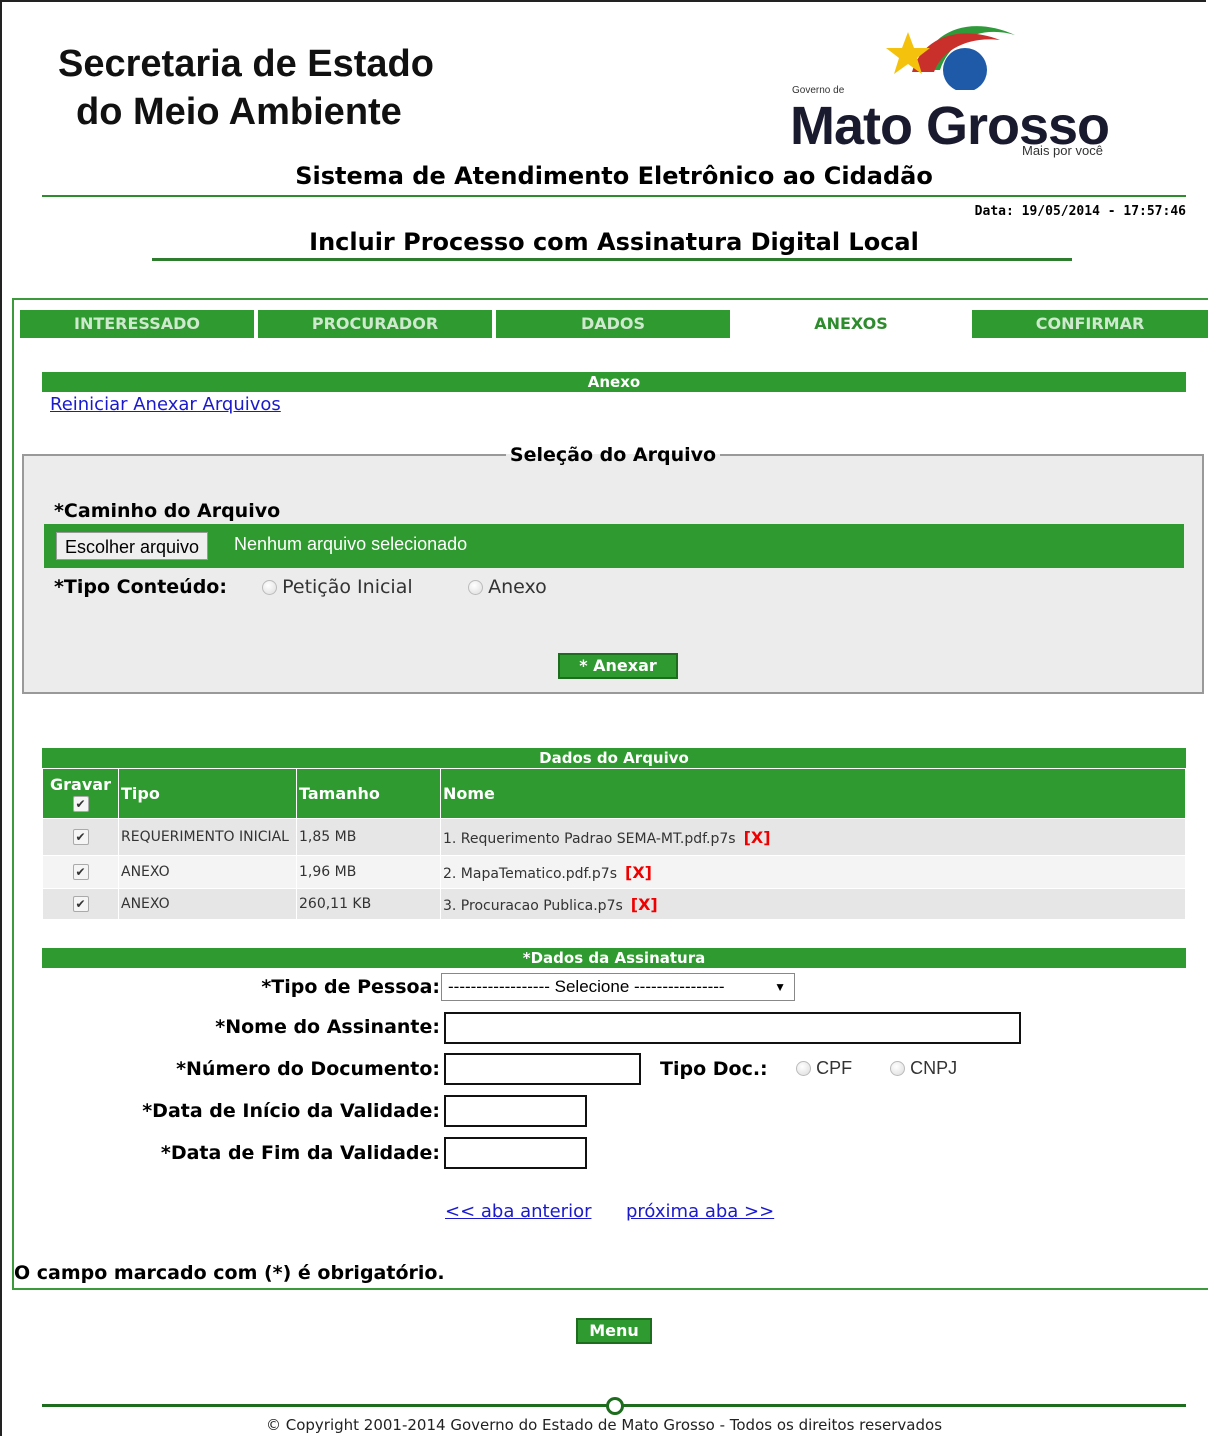 The width and height of the screenshot is (1208, 1436). Describe the element at coordinates (246, 88) in the screenshot. I see `org-title: Secretaria de Estado do Meio Ambiente` at that location.